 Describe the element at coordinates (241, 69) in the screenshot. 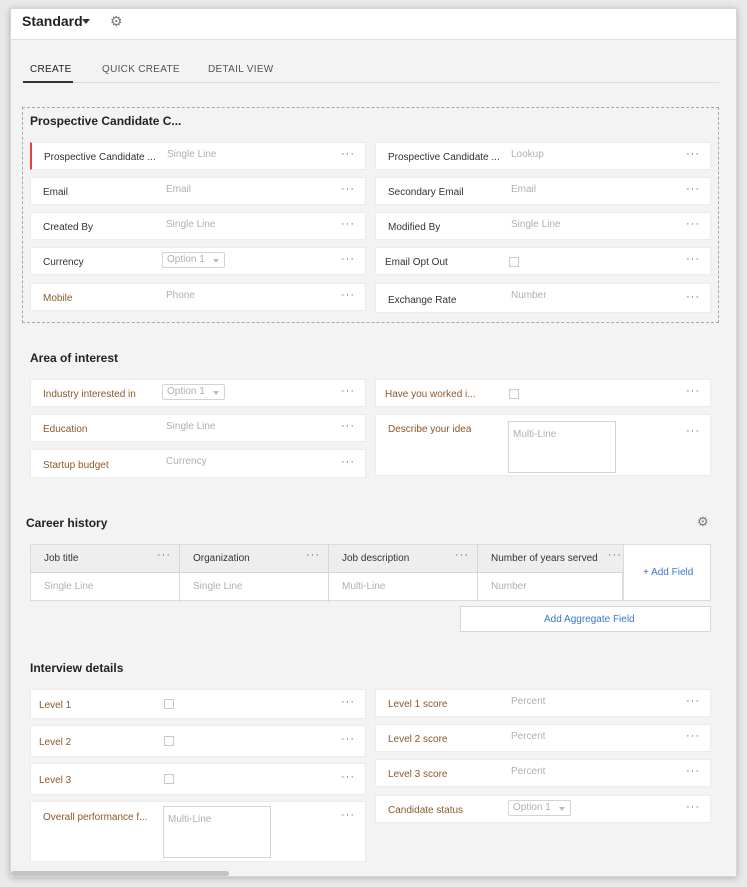

I see `tab-detail-view: DETAIL VIEW` at that location.